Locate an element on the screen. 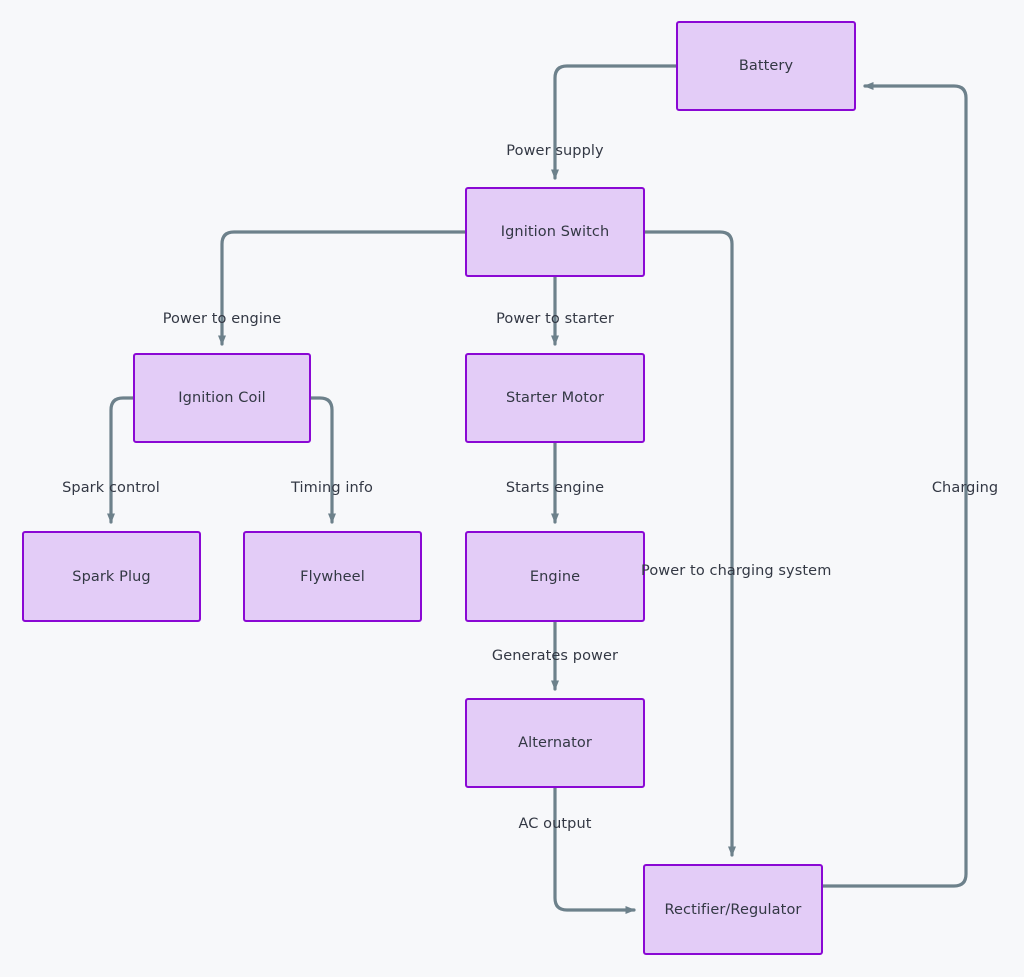  node-battery: Battery is located at coordinates (766, 66).